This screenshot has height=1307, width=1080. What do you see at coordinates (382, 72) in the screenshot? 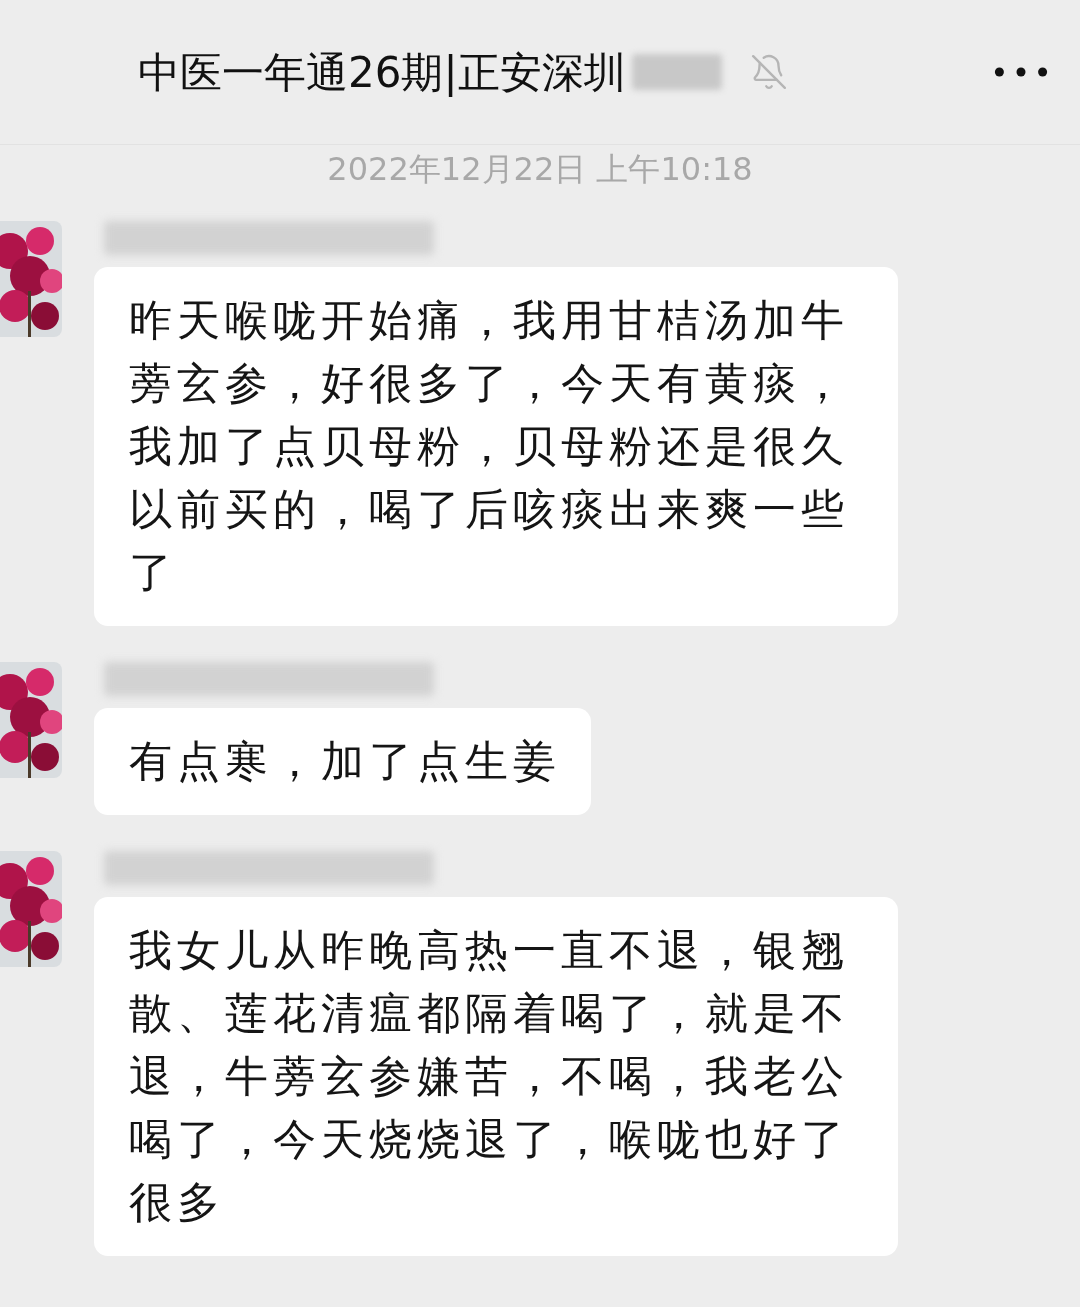
I see `chat-title: 中医一年通26期|正安深圳` at bounding box center [382, 72].